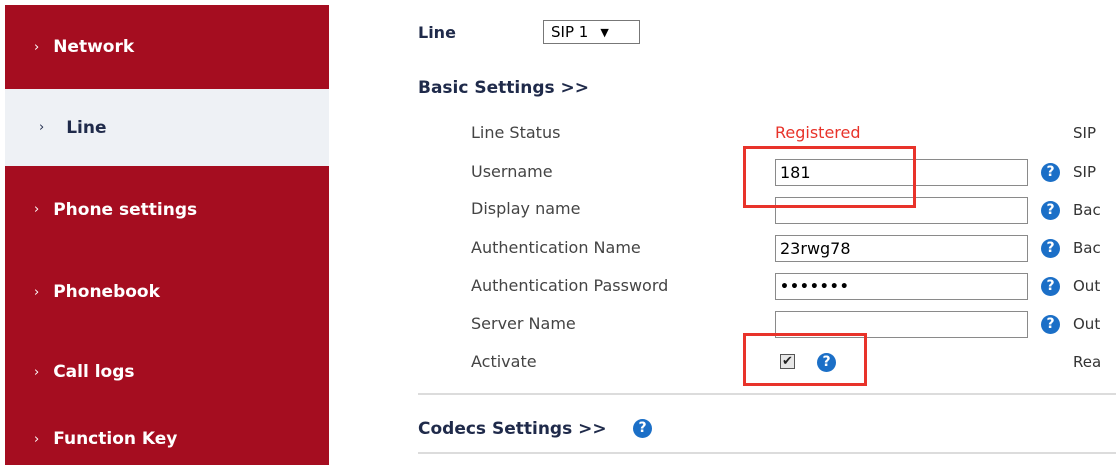  Describe the element at coordinates (94, 47) in the screenshot. I see `sidebar-item-label: Network` at that location.